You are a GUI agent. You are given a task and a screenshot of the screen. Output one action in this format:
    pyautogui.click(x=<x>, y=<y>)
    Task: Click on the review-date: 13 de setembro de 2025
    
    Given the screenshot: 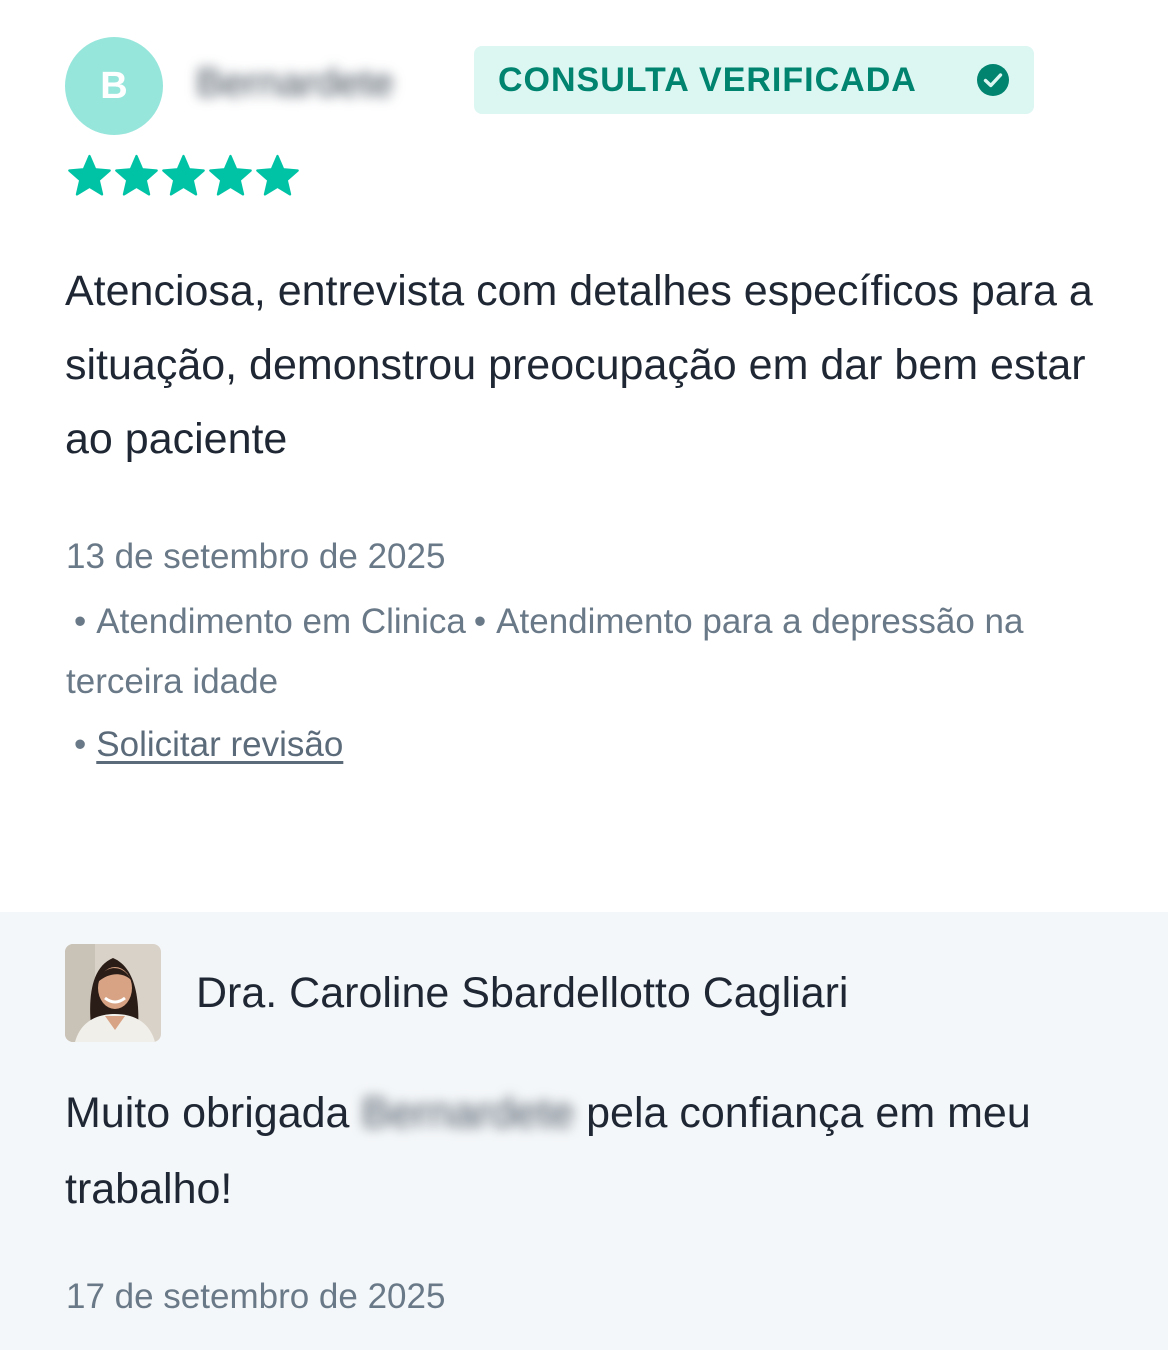 What is the action you would take?
    pyautogui.click(x=256, y=556)
    